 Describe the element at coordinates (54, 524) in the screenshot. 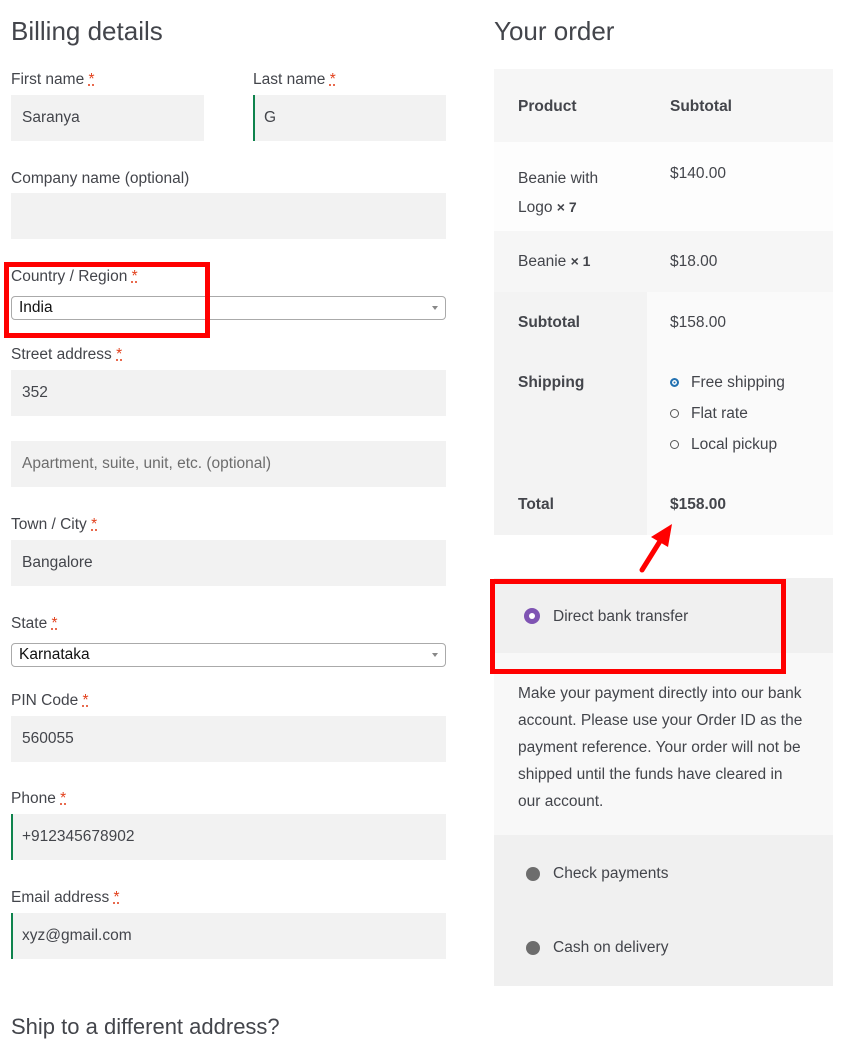

I see `city-label: Town / City *` at that location.